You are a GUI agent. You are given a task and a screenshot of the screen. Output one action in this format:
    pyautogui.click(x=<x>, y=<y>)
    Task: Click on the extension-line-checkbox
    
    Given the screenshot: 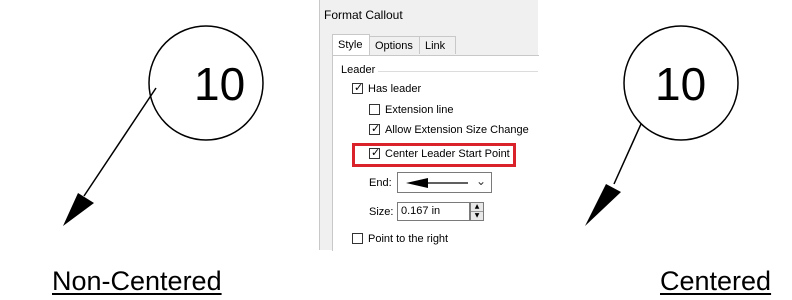 What is the action you would take?
    pyautogui.click(x=374, y=109)
    